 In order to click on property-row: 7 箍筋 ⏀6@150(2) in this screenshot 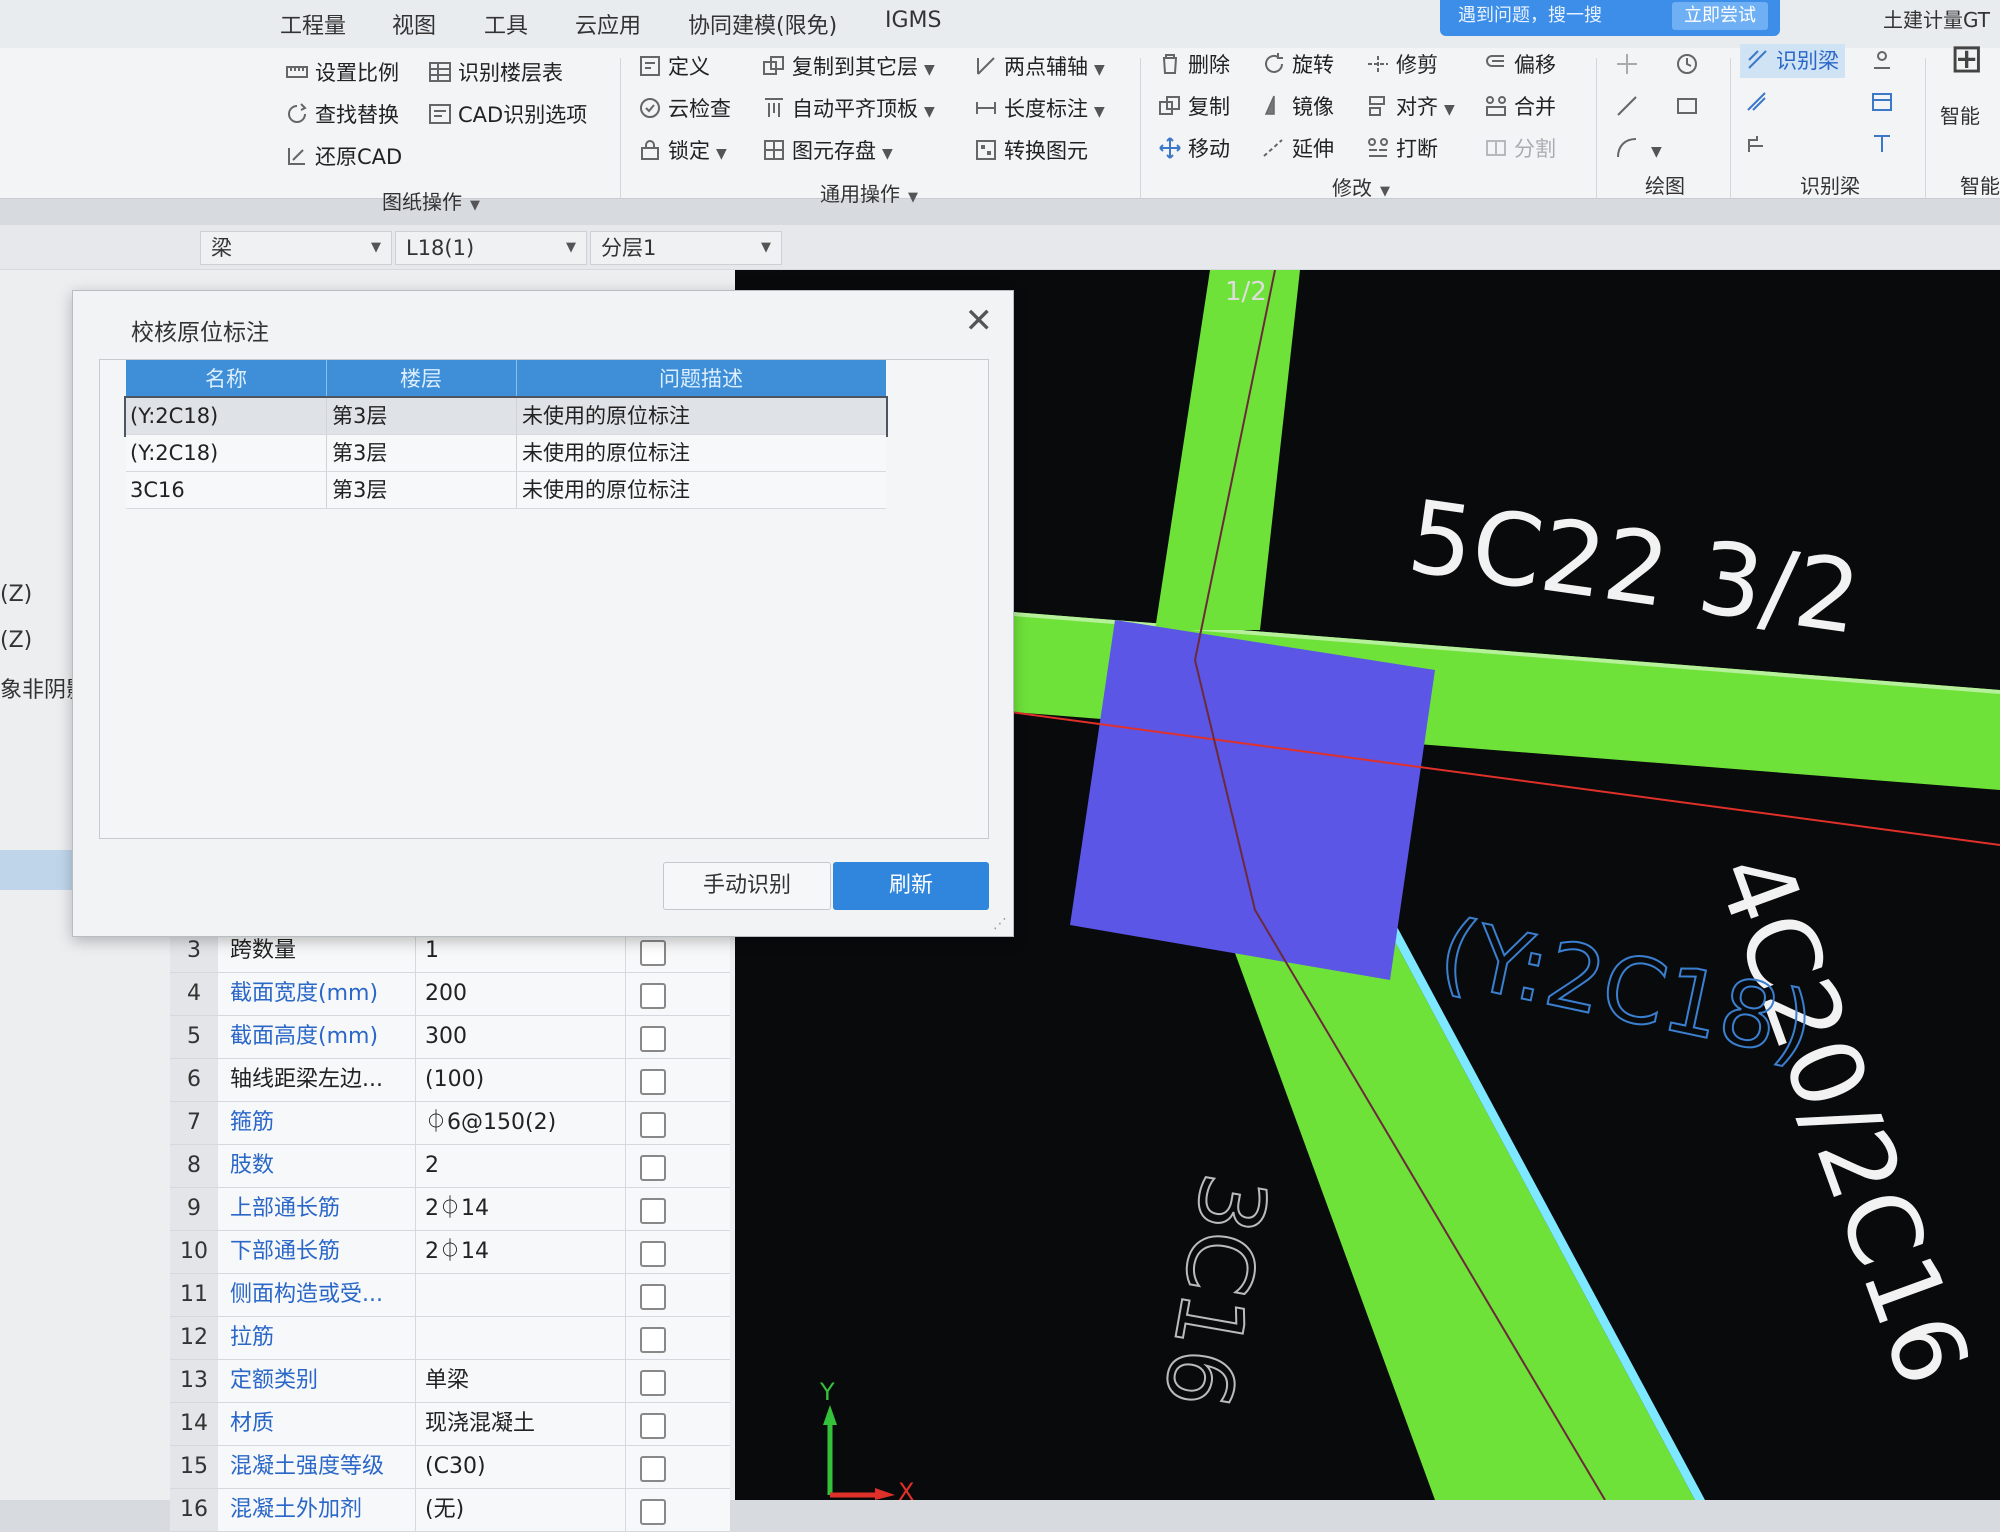, I will do `click(450, 1123)`.